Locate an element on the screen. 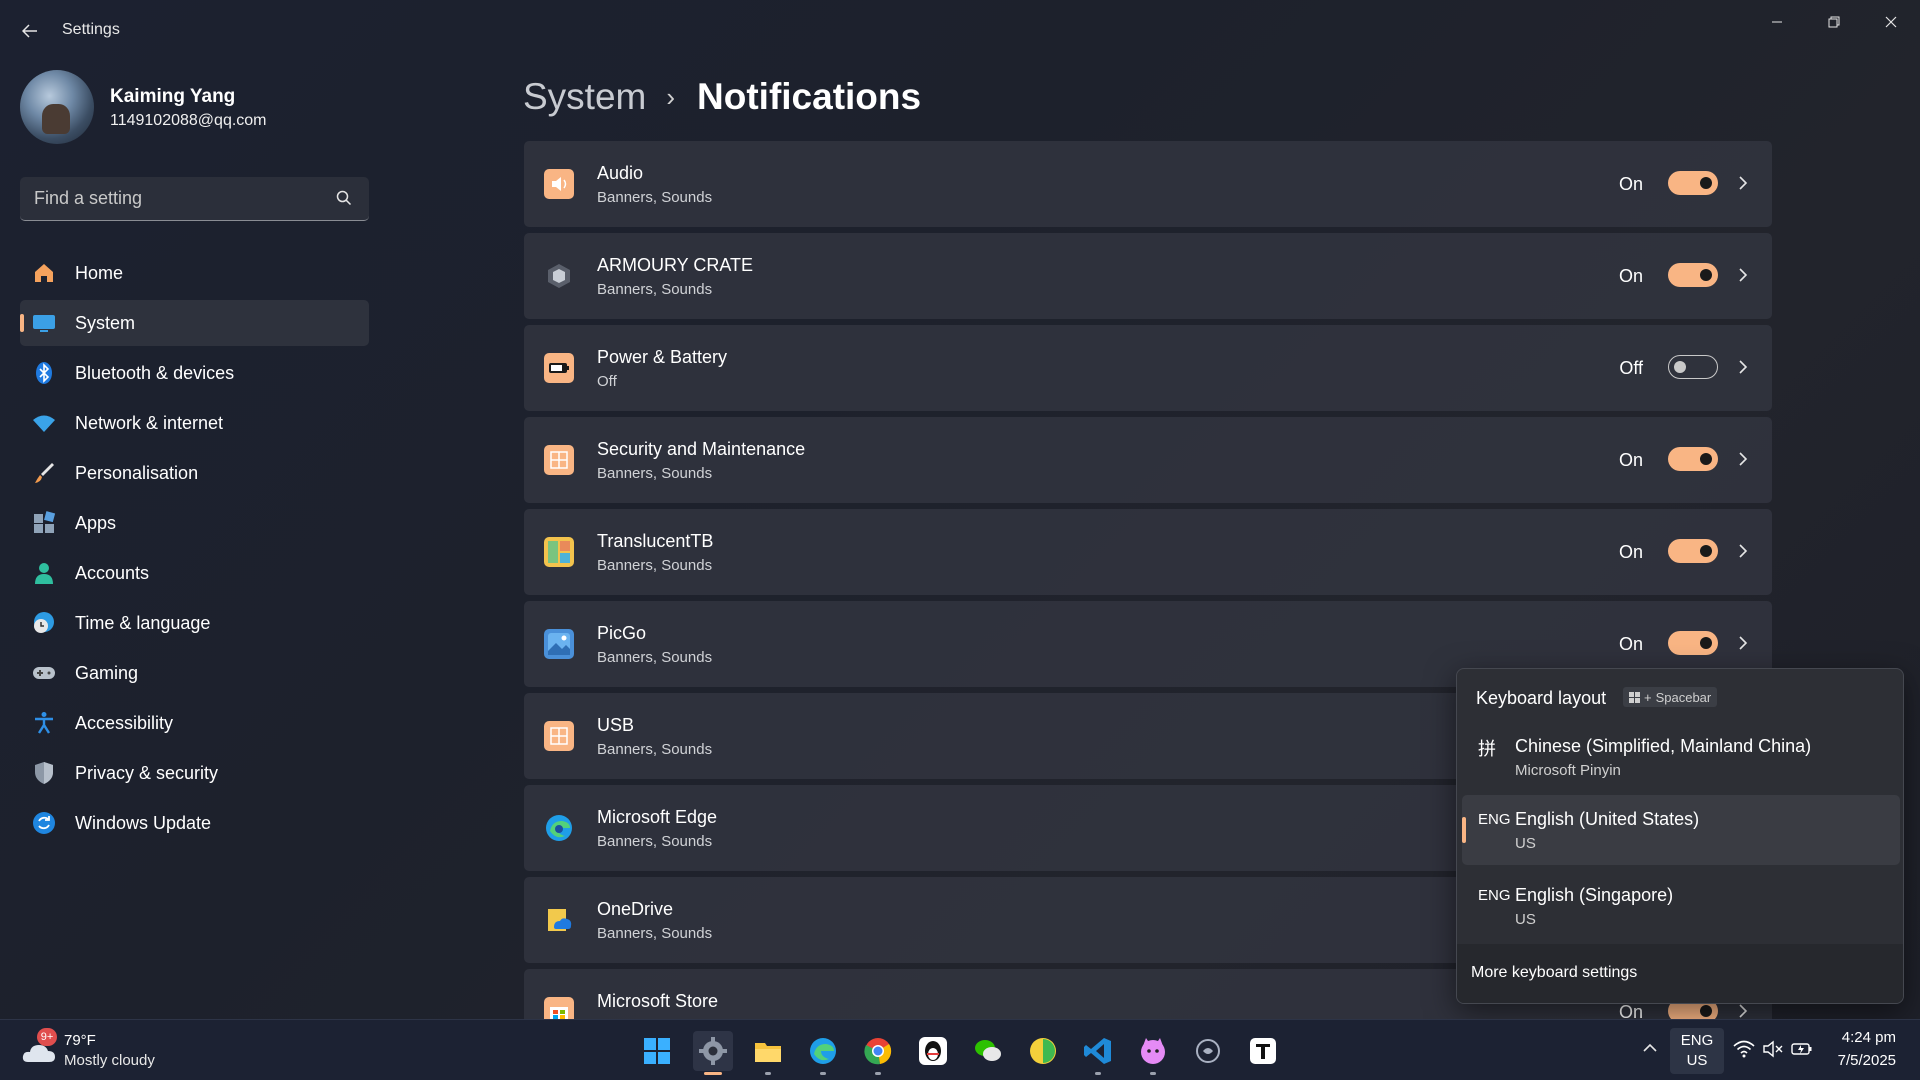 The width and height of the screenshot is (1920, 1080). notification-row-audio: Audio Banners, Sounds On is located at coordinates (1148, 184).